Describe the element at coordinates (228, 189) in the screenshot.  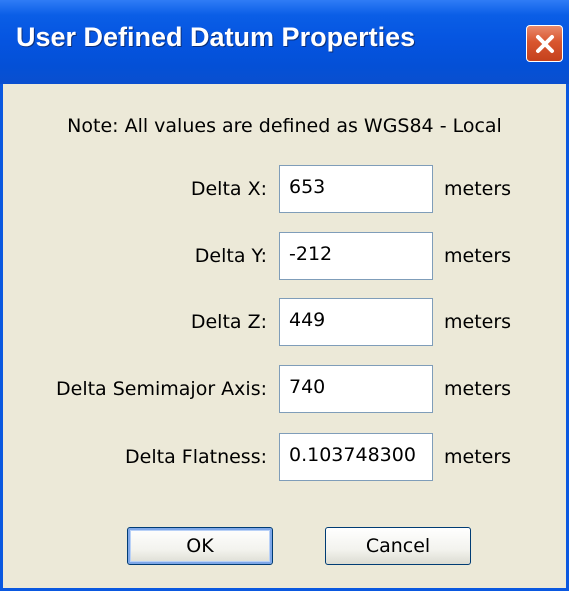
I see `delta-x-label: Delta X:` at that location.